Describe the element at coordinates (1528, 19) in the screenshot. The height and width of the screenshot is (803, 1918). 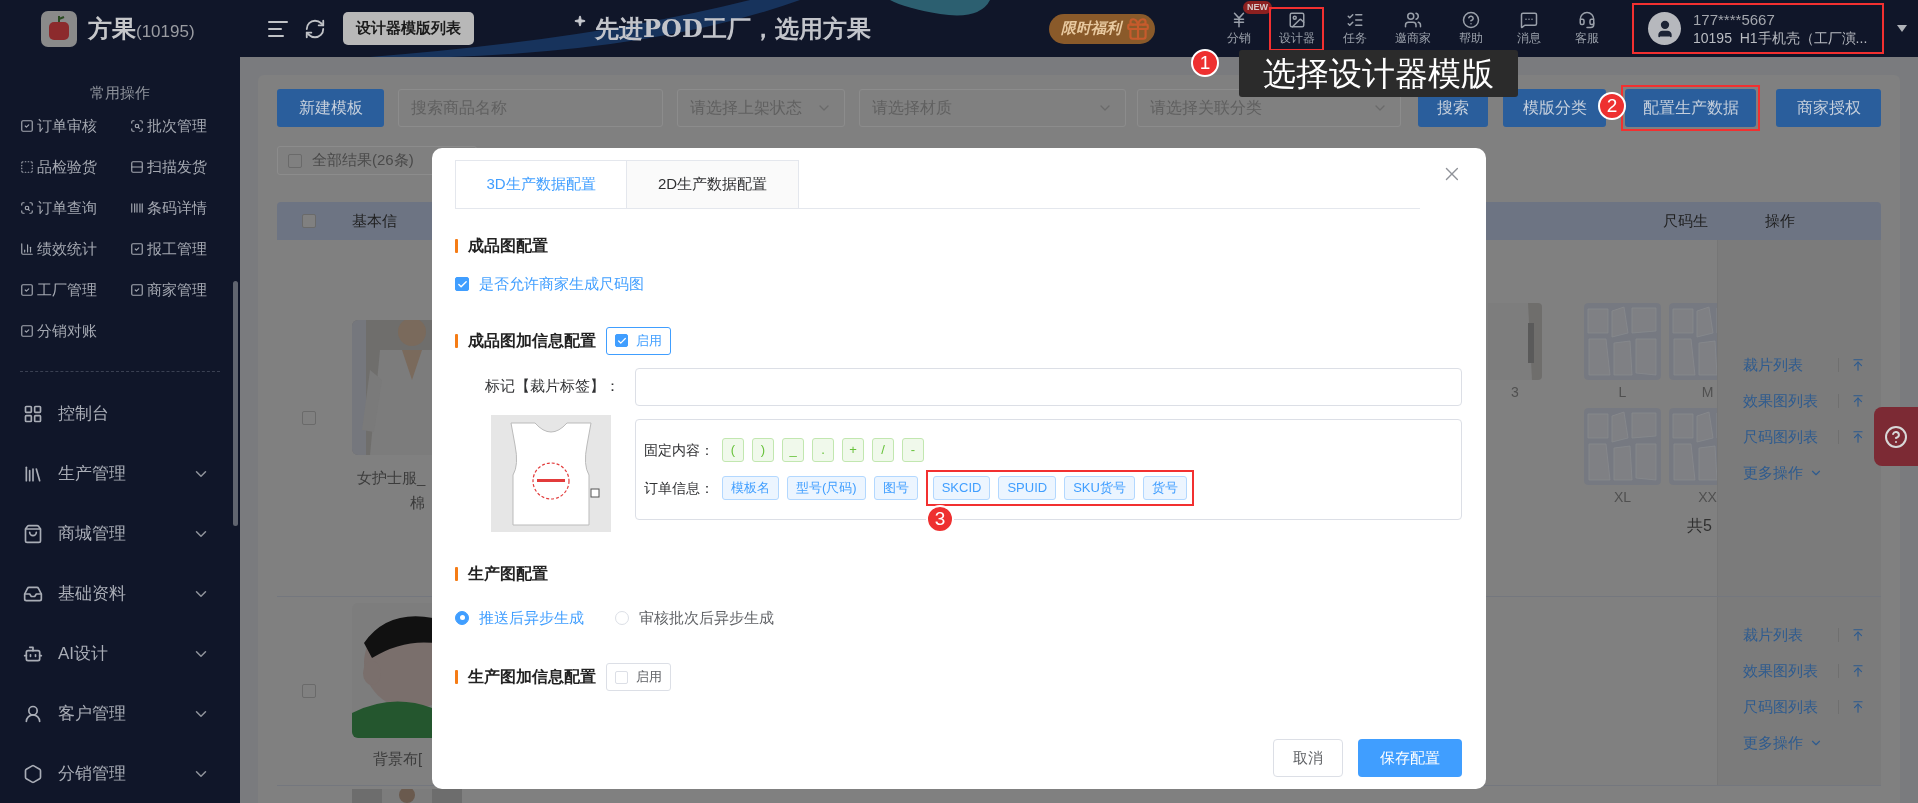
I see `message-icon` at that location.